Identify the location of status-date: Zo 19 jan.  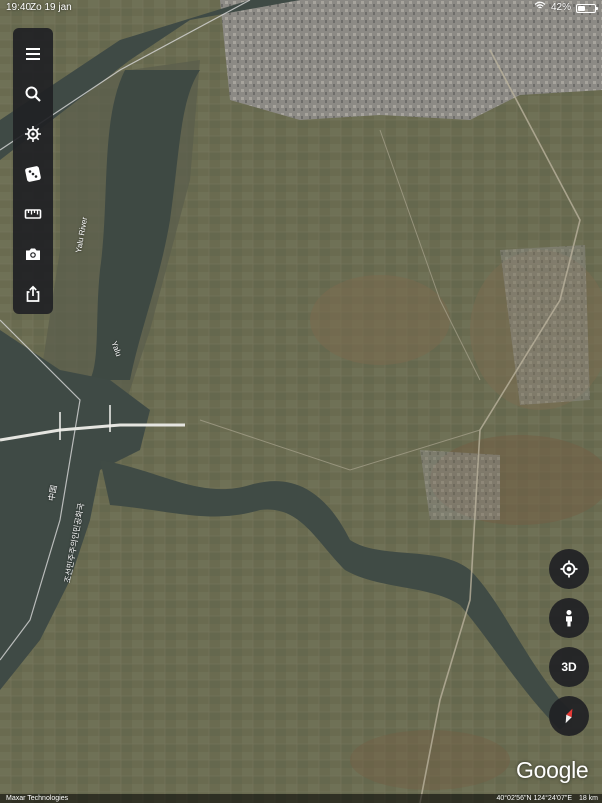
(51, 7).